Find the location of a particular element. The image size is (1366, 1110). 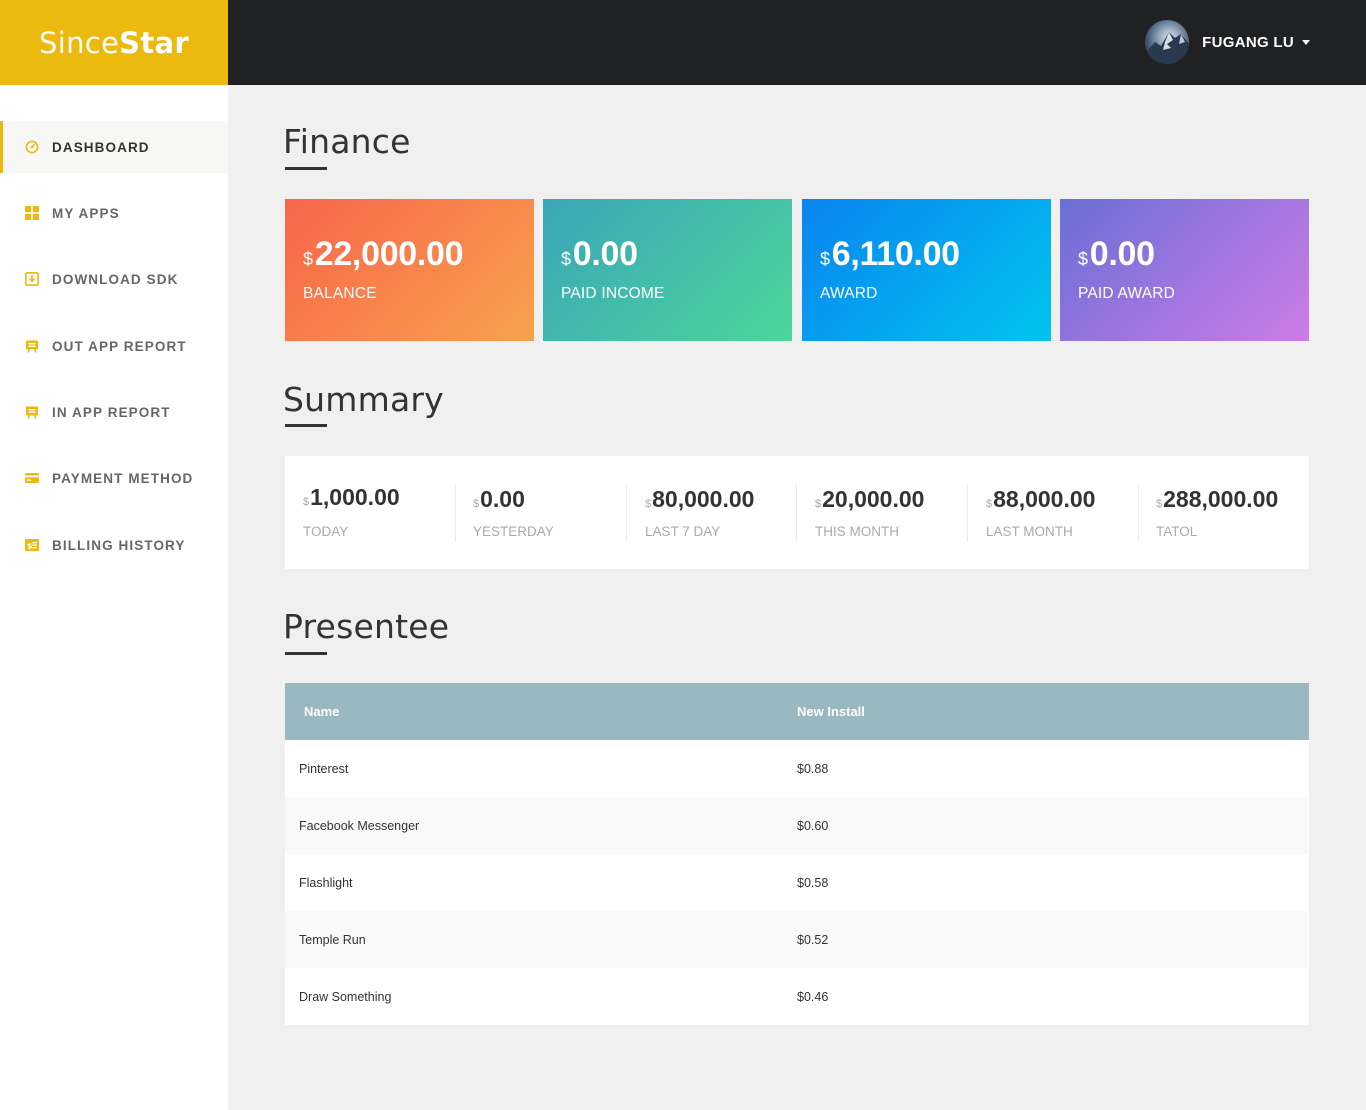

brand-name-light: Since is located at coordinates (79, 42).